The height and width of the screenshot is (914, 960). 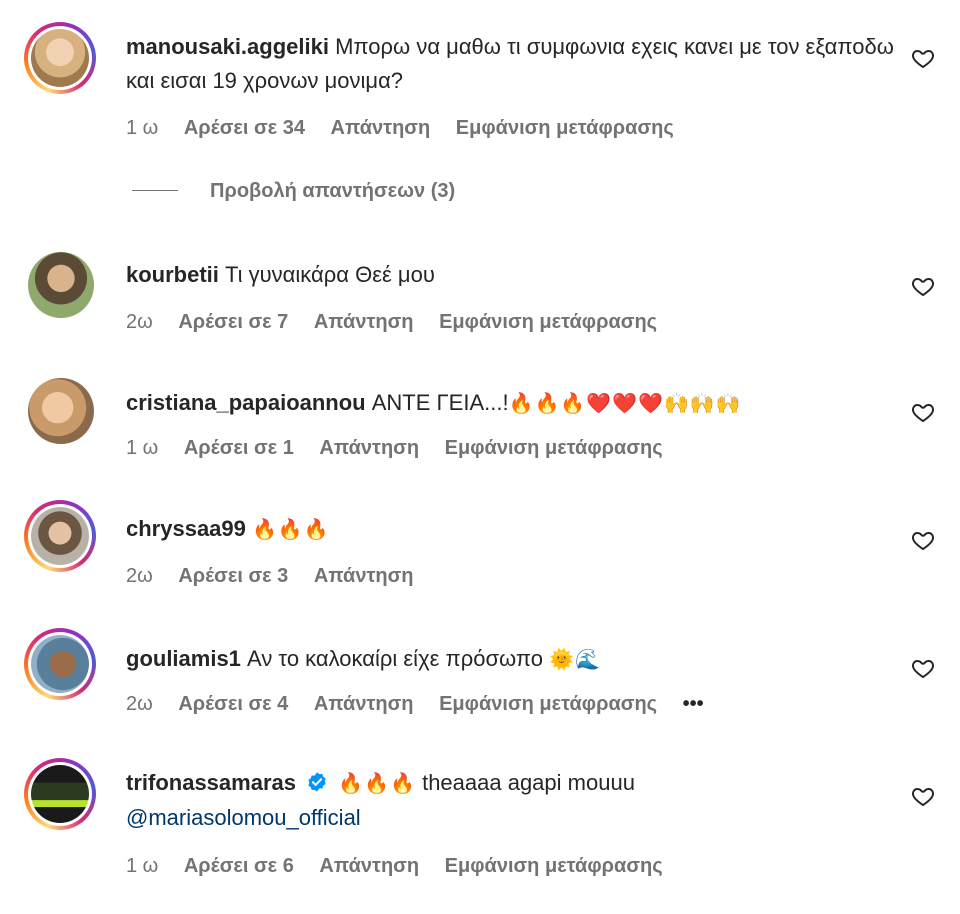 I want to click on likes-count: Αρέσει σε 3, so click(x=233, y=576).